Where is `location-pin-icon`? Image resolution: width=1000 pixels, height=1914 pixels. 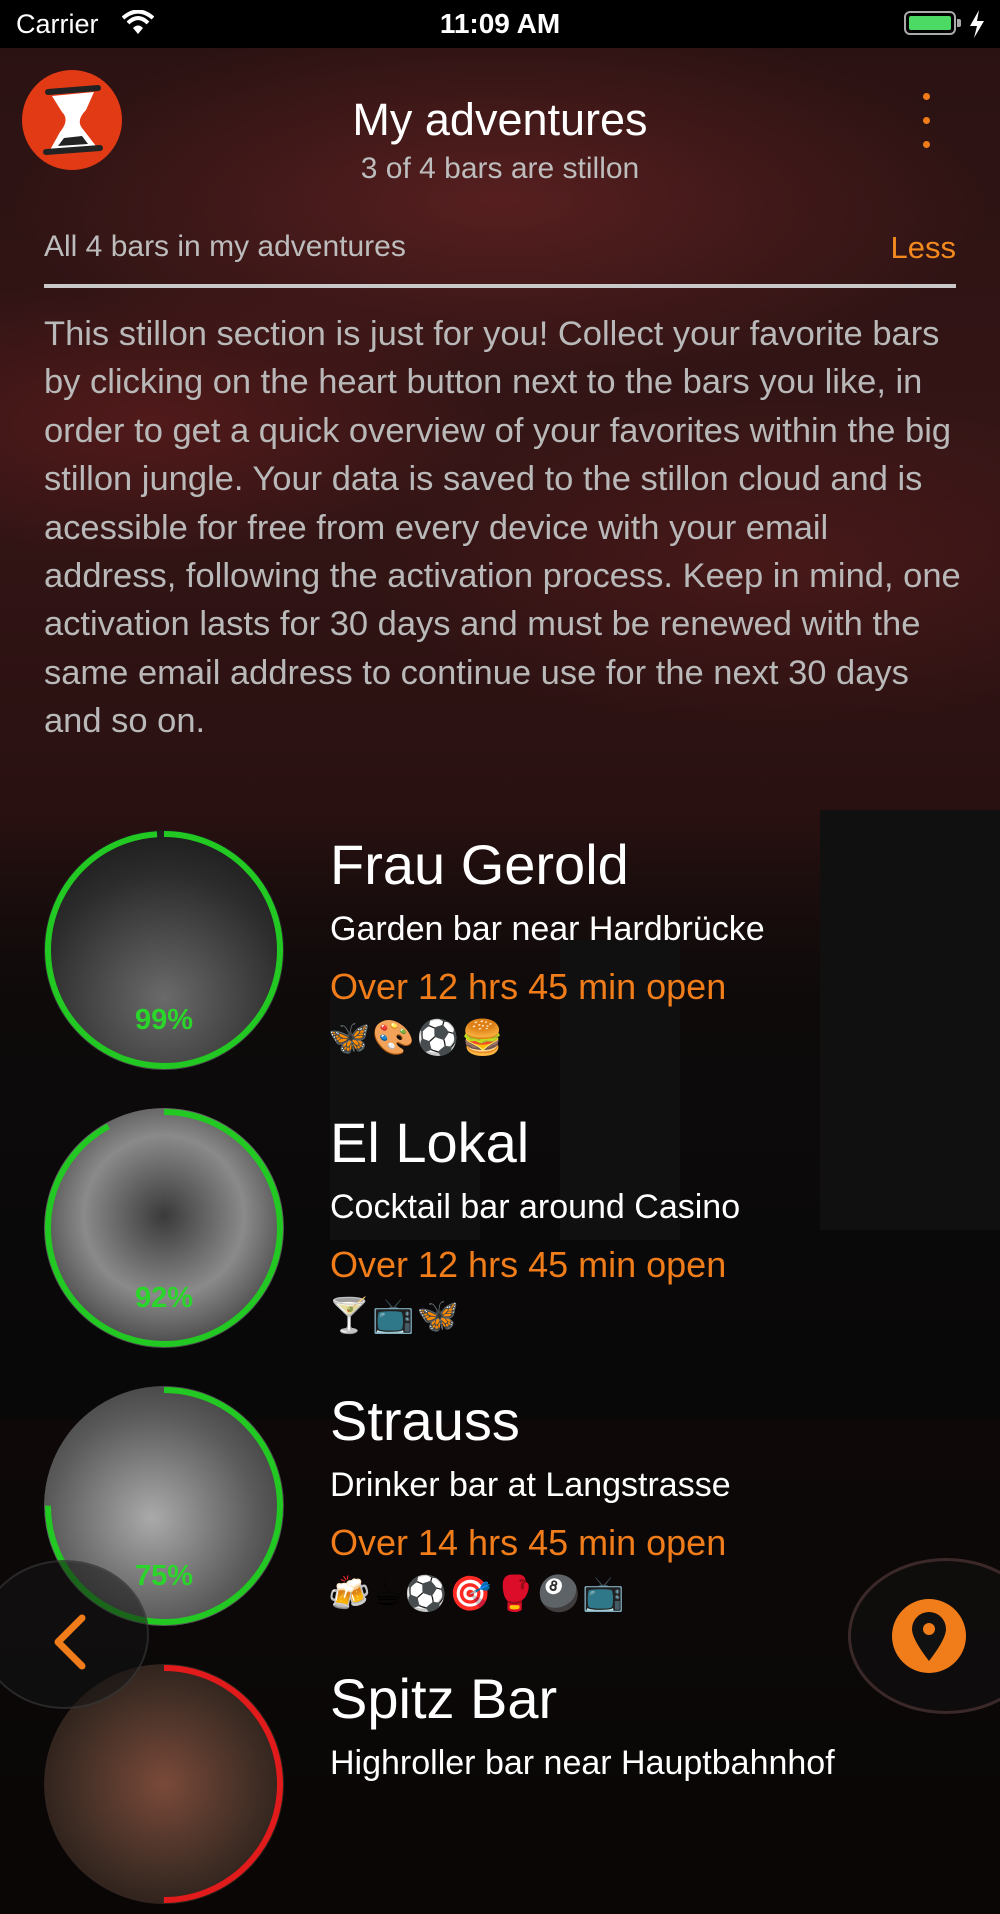
location-pin-icon is located at coordinates (929, 1636).